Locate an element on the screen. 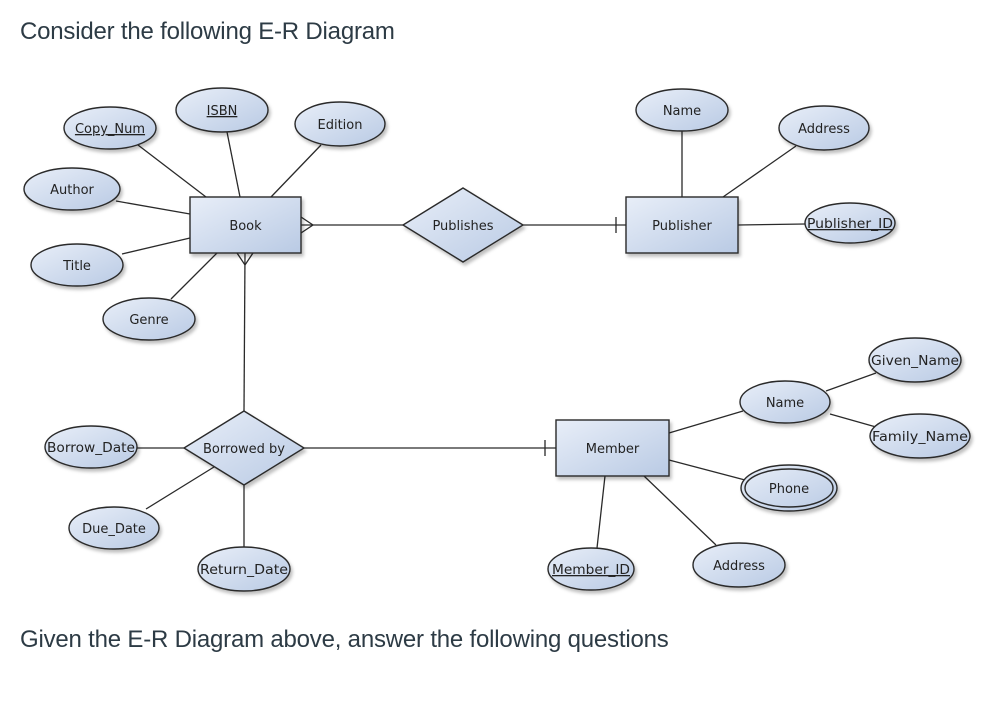  attribute-publisher-name-label: Name is located at coordinates (682, 111).